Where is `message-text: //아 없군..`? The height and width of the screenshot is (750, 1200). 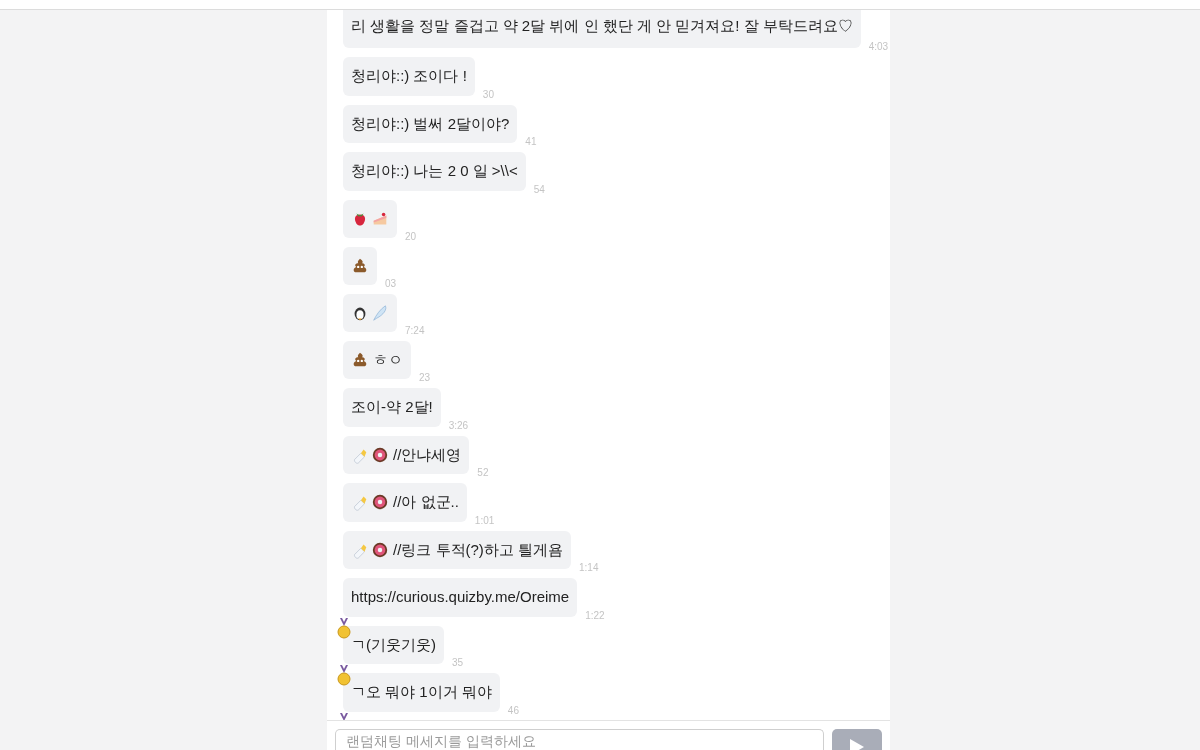 message-text: //아 없군.. is located at coordinates (426, 502).